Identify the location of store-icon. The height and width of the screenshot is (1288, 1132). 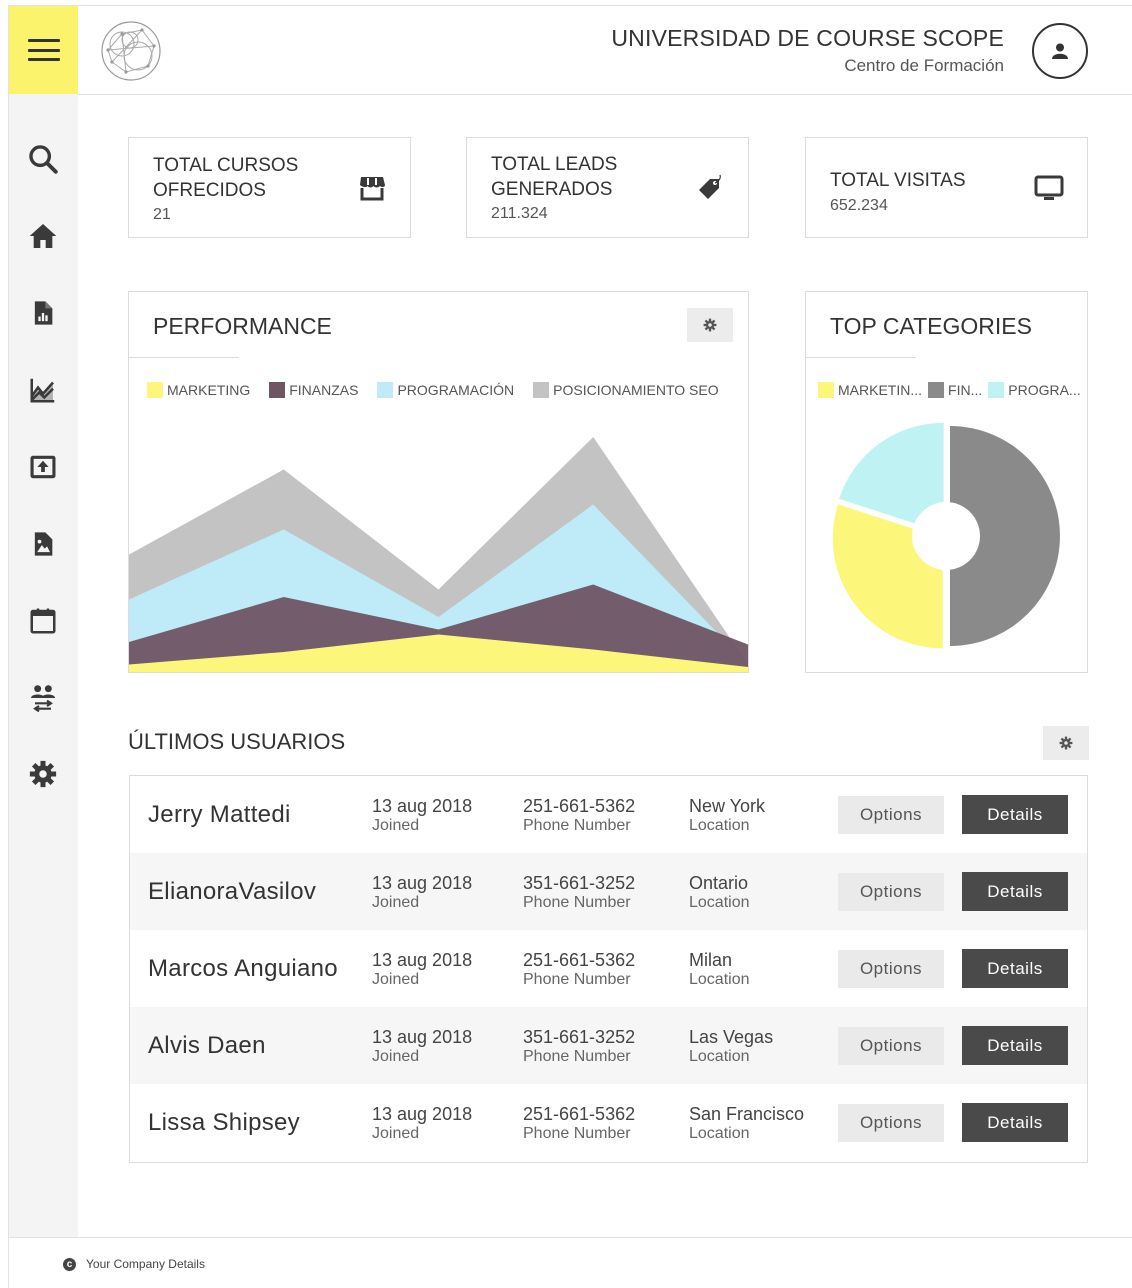
(372, 188).